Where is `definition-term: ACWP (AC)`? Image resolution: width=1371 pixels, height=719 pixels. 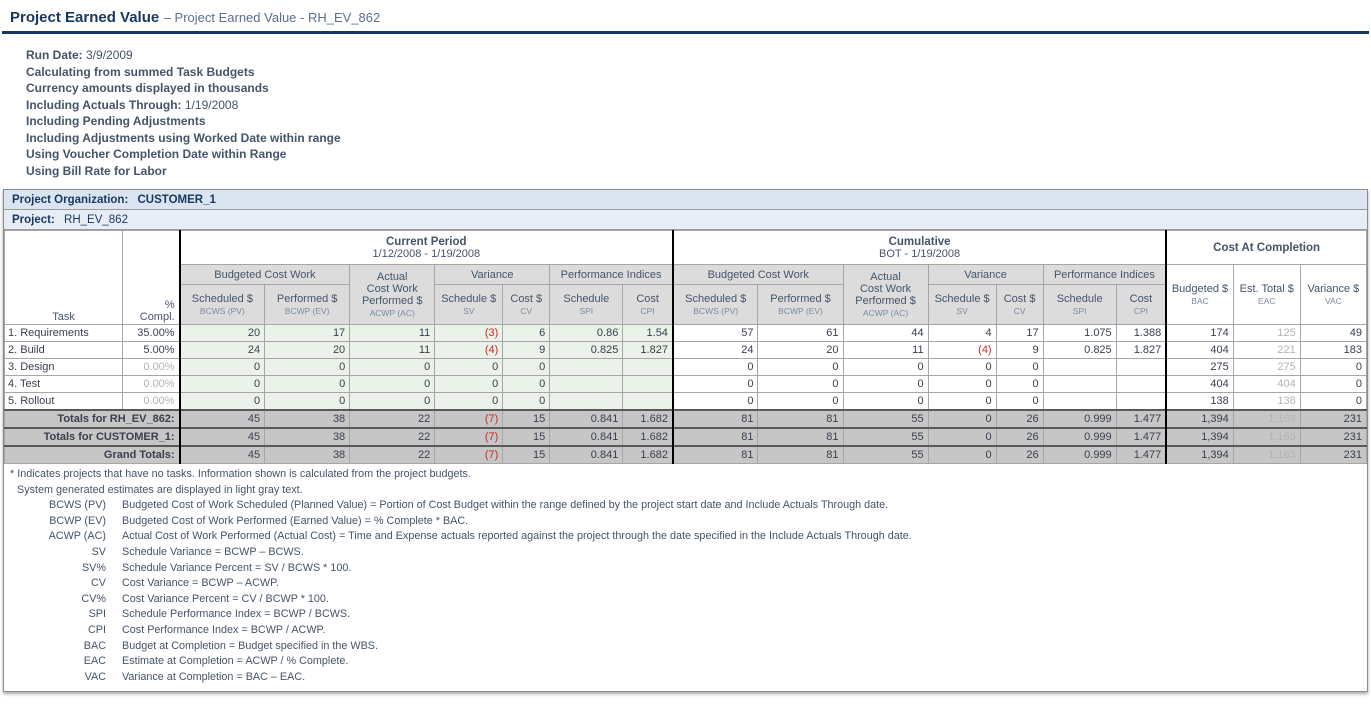 definition-term: ACWP (AC) is located at coordinates (77, 536).